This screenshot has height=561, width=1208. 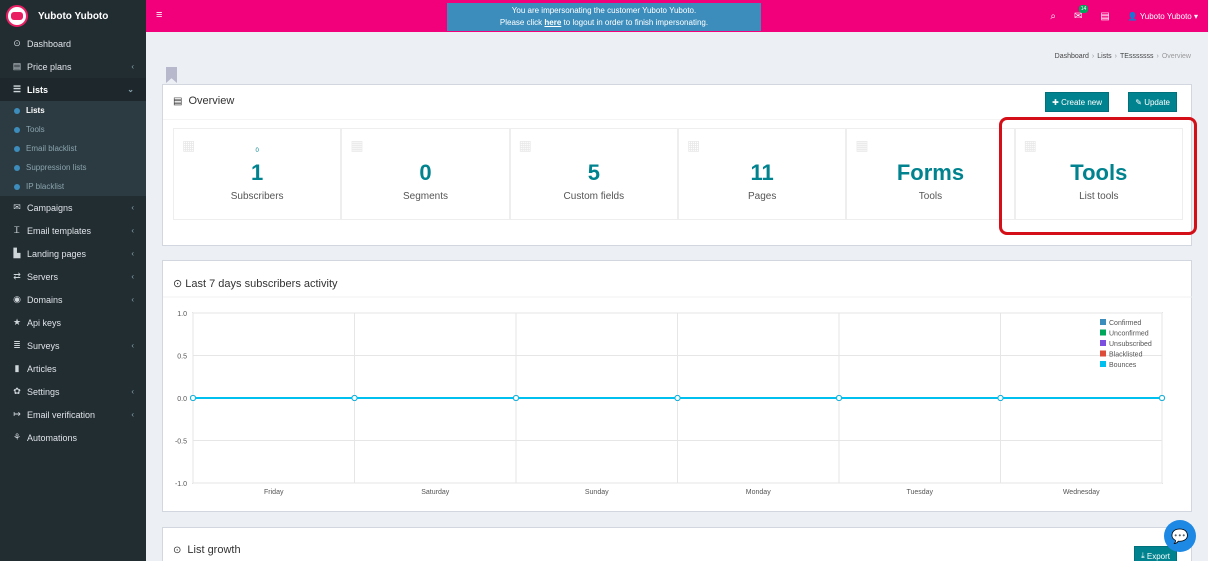 What do you see at coordinates (73, 89) in the screenshot?
I see `sidebar-item-lists: ☰ Lists ⌄` at bounding box center [73, 89].